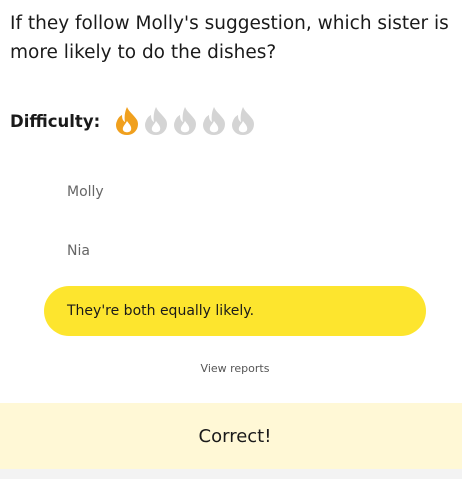 The height and width of the screenshot is (479, 462). I want to click on answer-choice-nia: Nia, so click(235, 251).